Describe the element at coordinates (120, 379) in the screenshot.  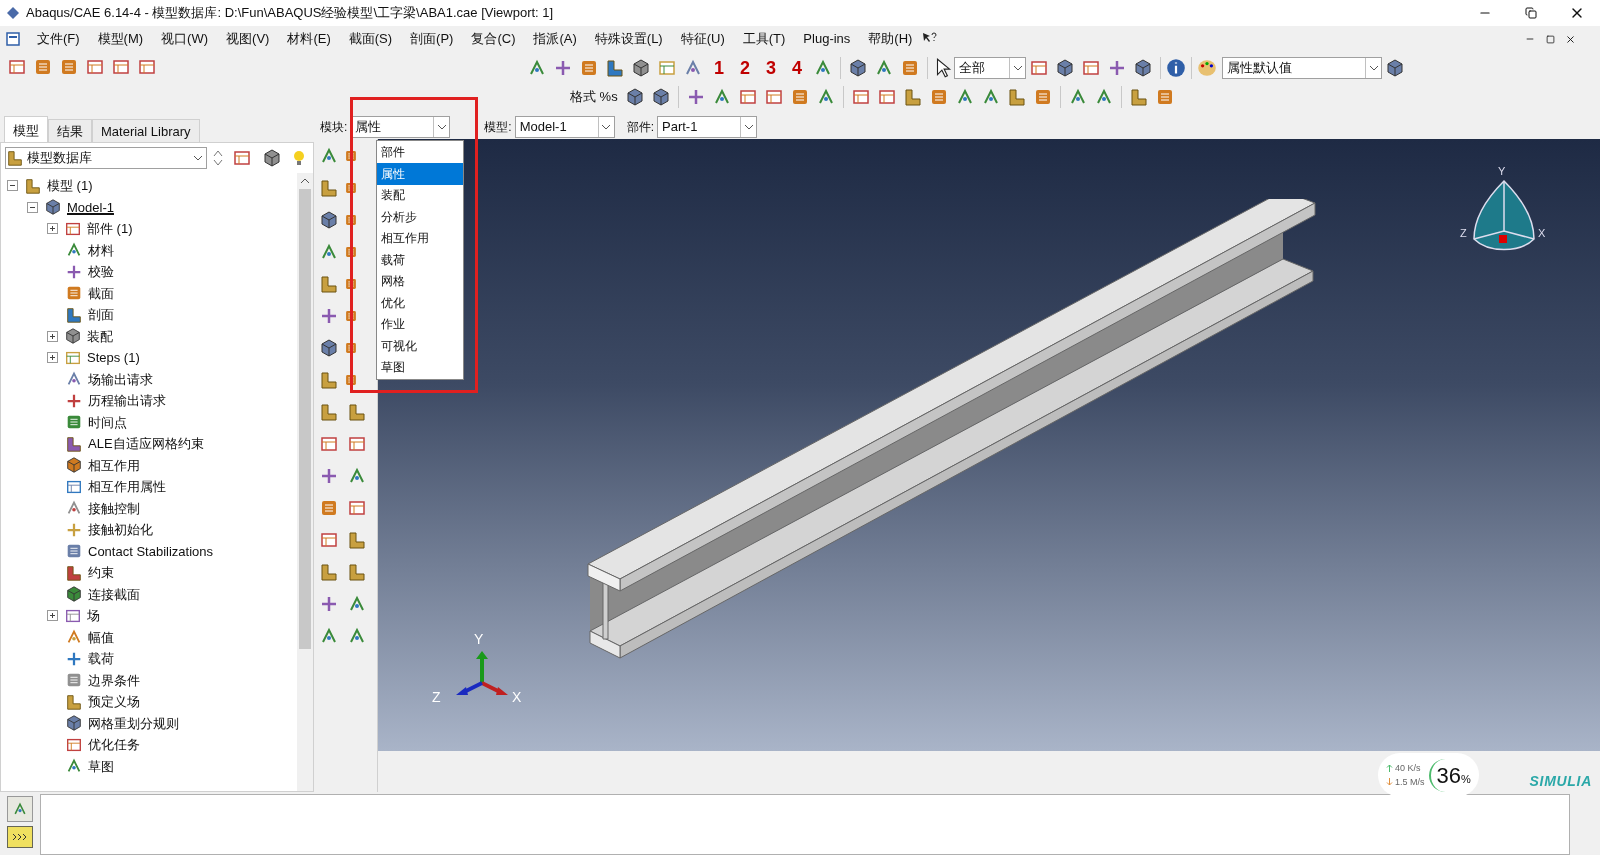
I see `tree-item: 场输出请求` at that location.